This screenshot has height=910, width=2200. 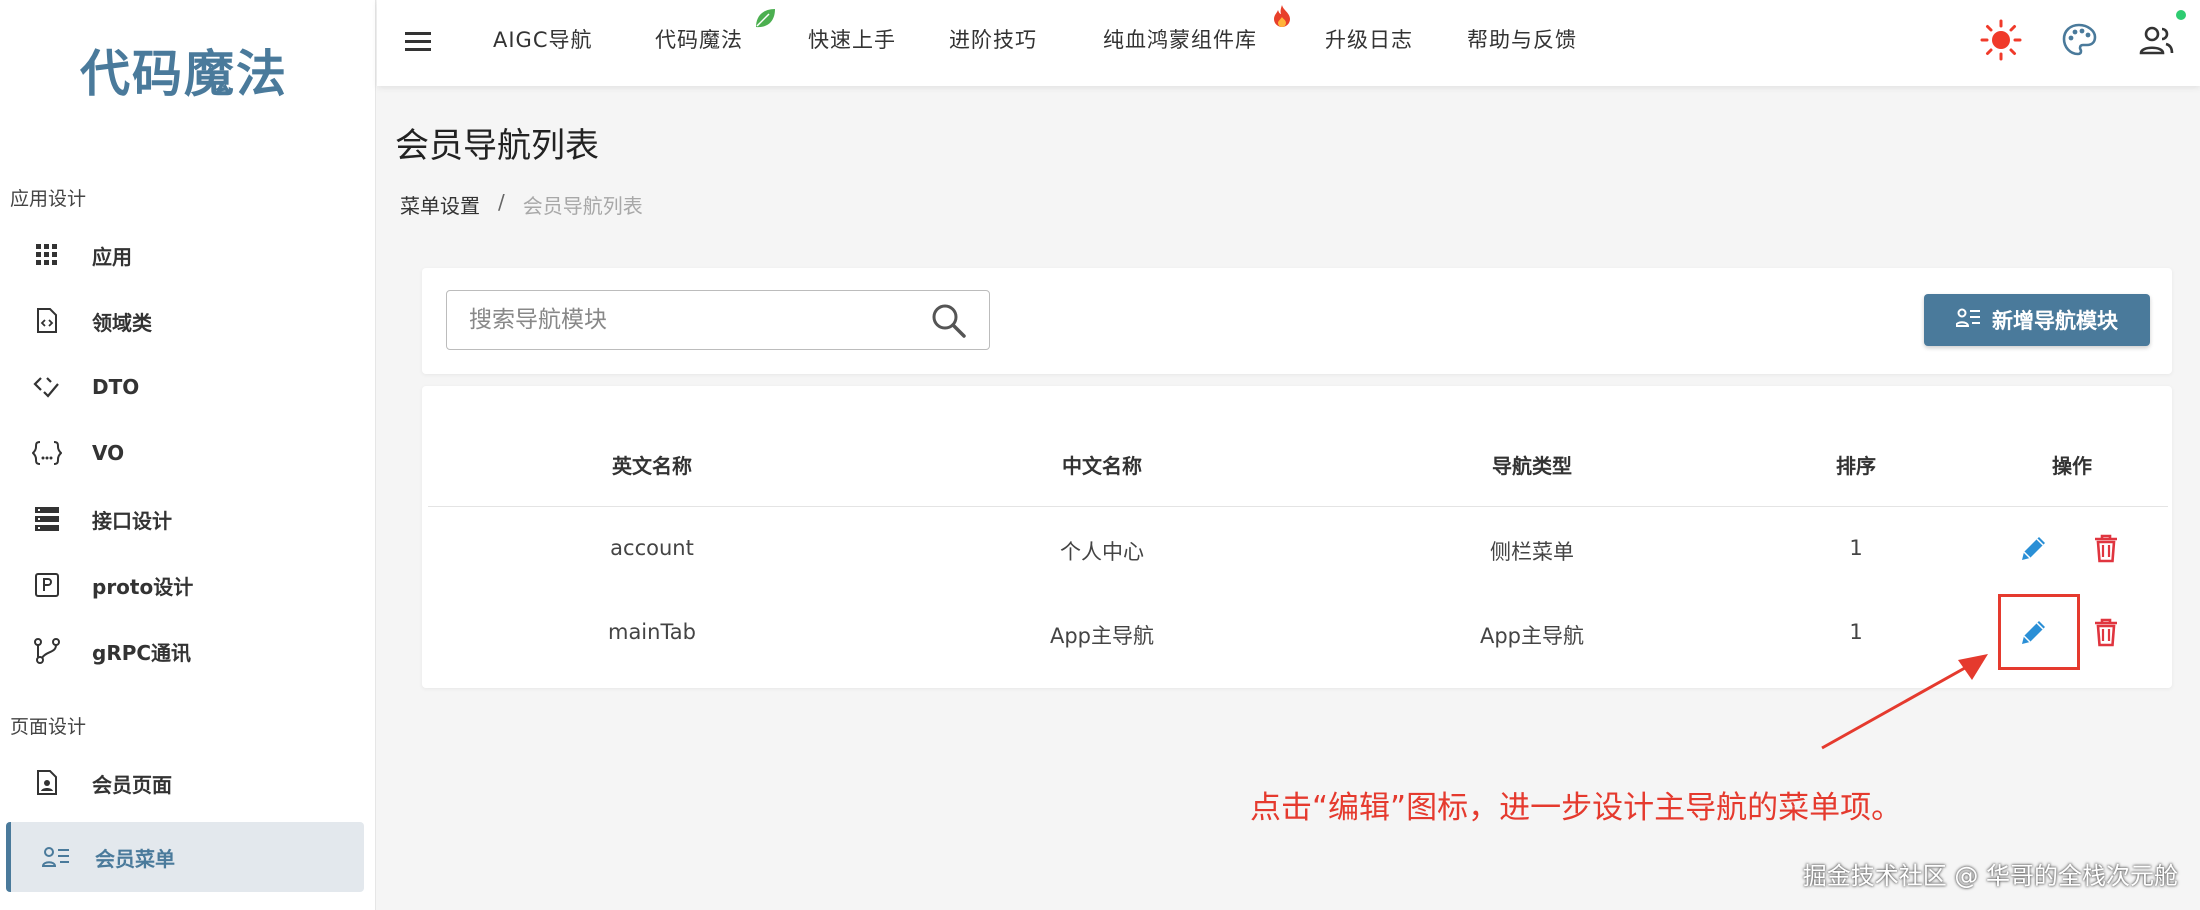 What do you see at coordinates (47, 783) in the screenshot?
I see `person-file-icon` at bounding box center [47, 783].